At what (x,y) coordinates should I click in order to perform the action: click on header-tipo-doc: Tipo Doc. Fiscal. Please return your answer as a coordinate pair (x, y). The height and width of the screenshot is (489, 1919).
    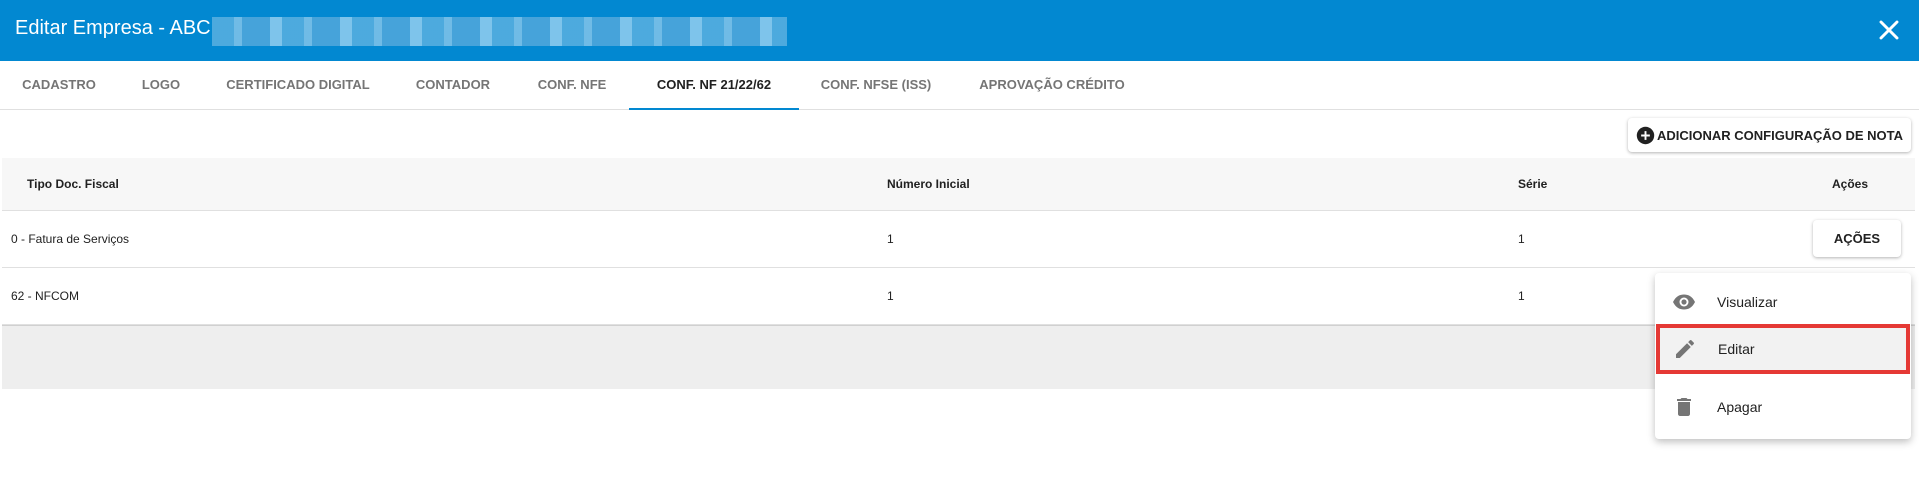
    Looking at the image, I should click on (73, 184).